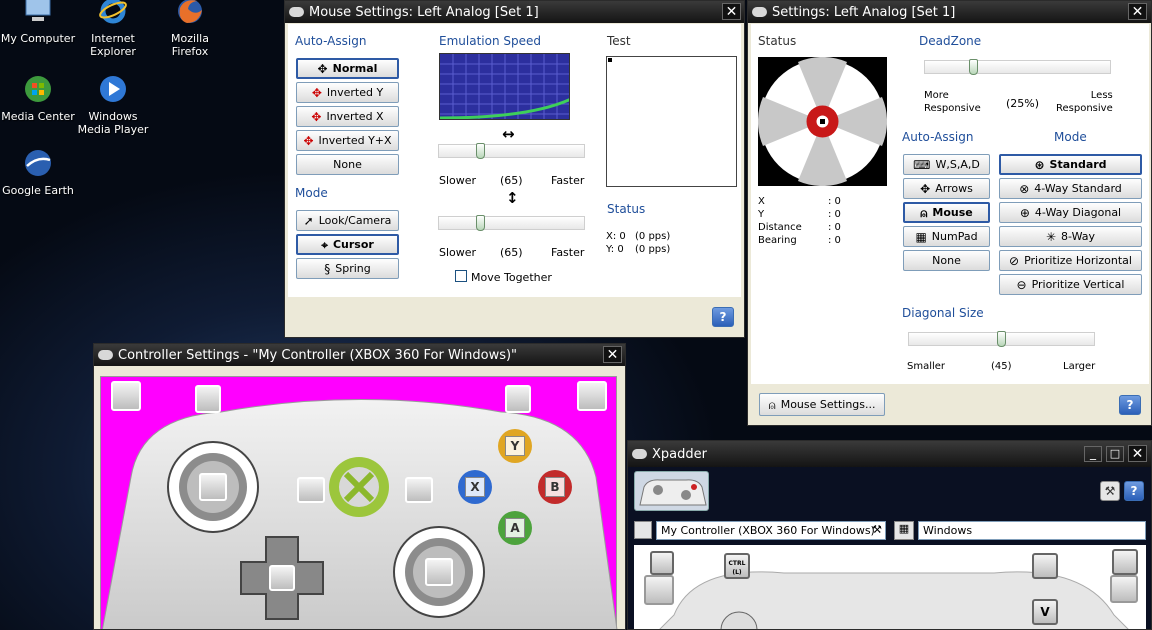 This screenshot has width=1152, height=630. What do you see at coordinates (643, 530) in the screenshot?
I see `controller-select-icon` at bounding box center [643, 530].